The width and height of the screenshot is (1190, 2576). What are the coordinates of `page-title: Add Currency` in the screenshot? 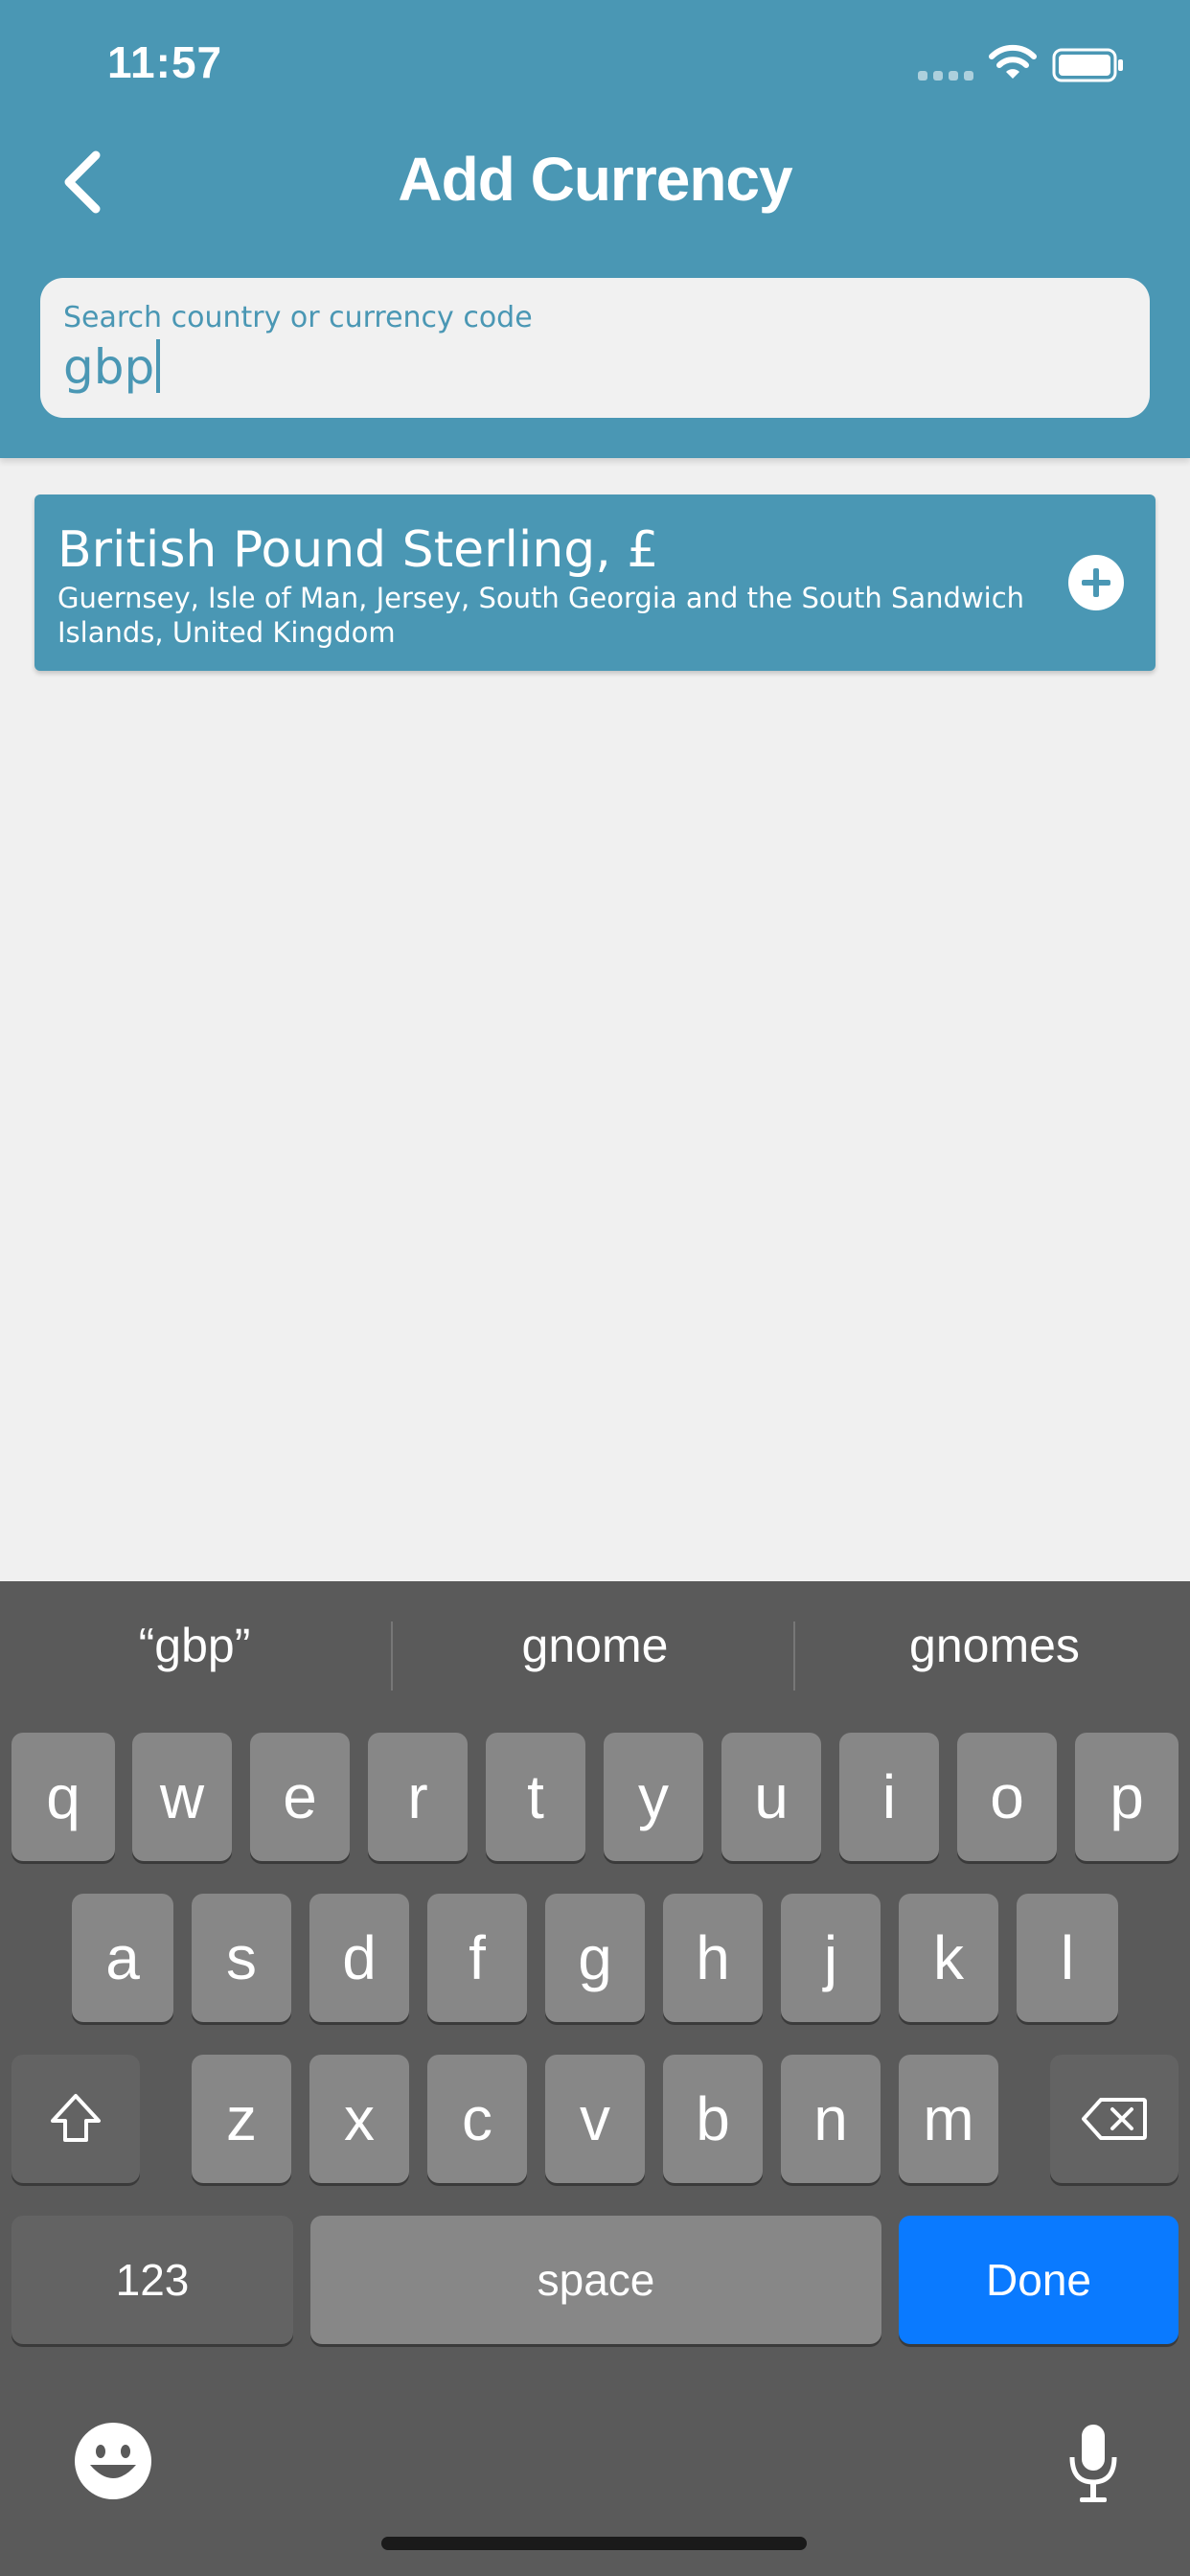 It's located at (595, 179).